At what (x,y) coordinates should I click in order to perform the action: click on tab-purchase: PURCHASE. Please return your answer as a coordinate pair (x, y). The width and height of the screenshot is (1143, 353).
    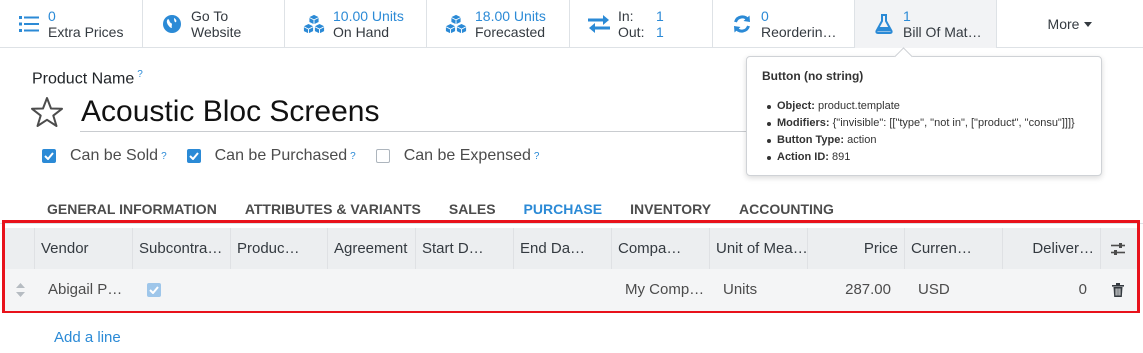
    Looking at the image, I should click on (563, 209).